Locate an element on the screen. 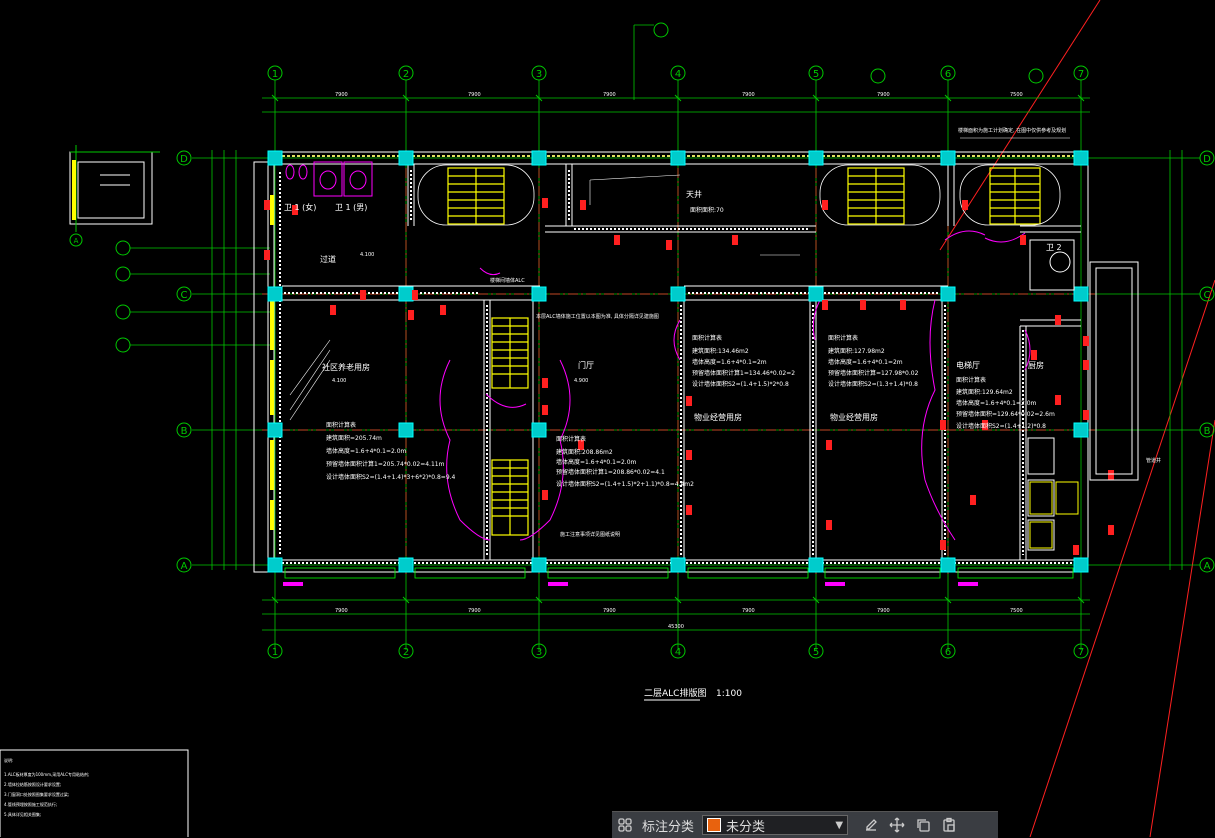  axis-6-bottom: 6 is located at coordinates (948, 652).